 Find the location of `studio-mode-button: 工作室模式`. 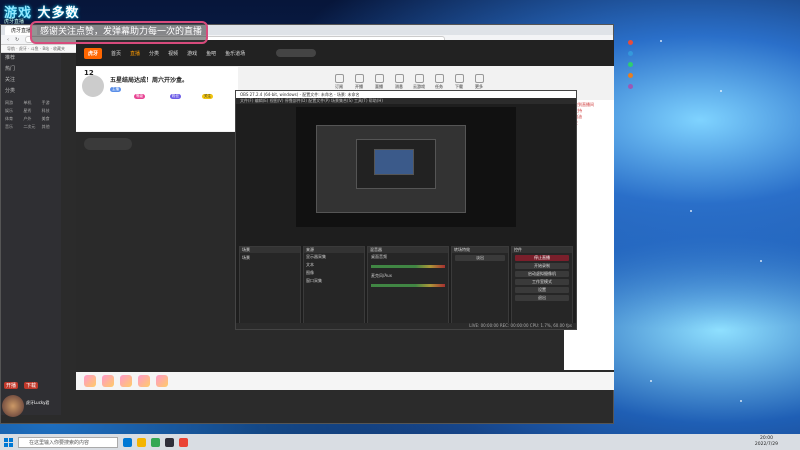

studio-mode-button: 工作室模式 is located at coordinates (542, 282).